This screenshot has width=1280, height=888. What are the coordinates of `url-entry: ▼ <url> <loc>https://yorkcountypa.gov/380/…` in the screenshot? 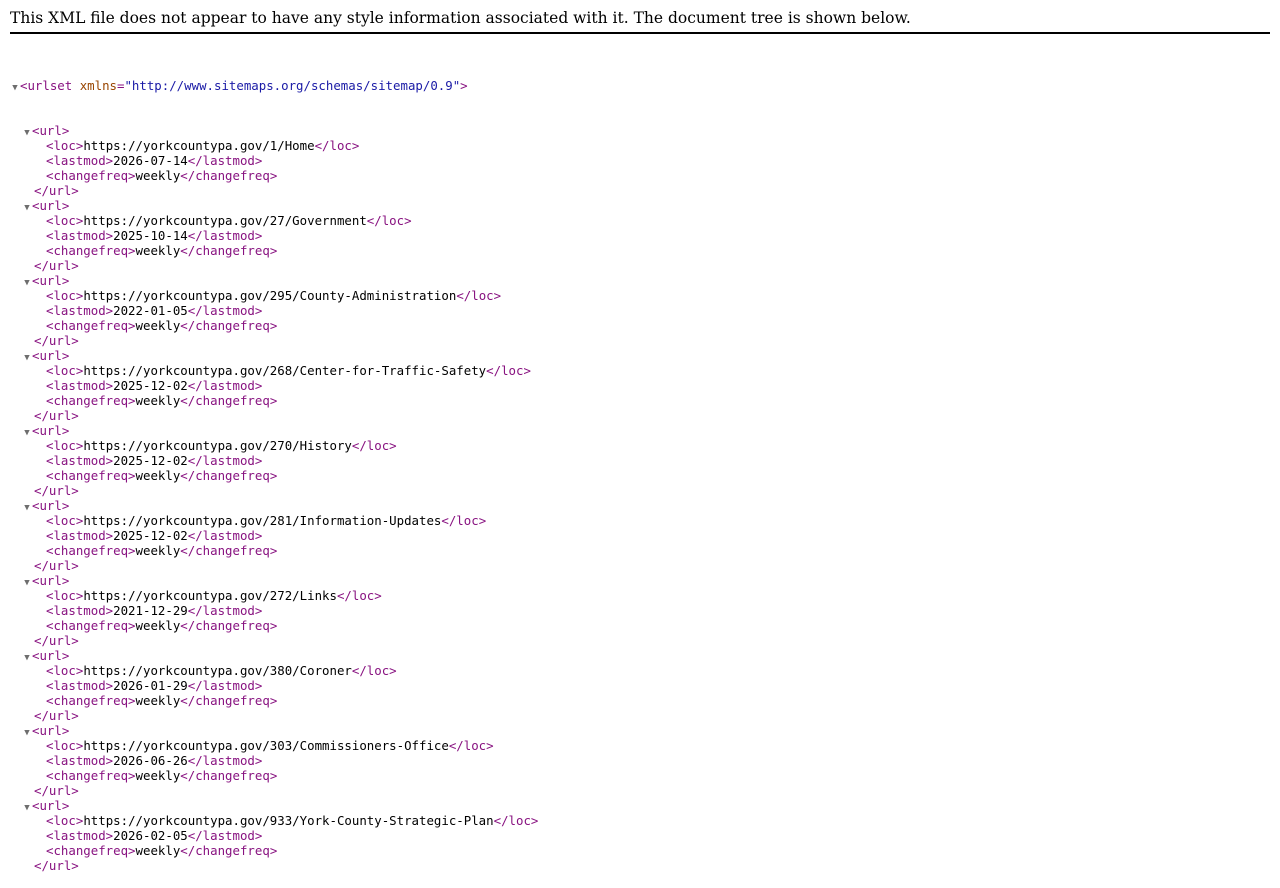 It's located at (640, 685).